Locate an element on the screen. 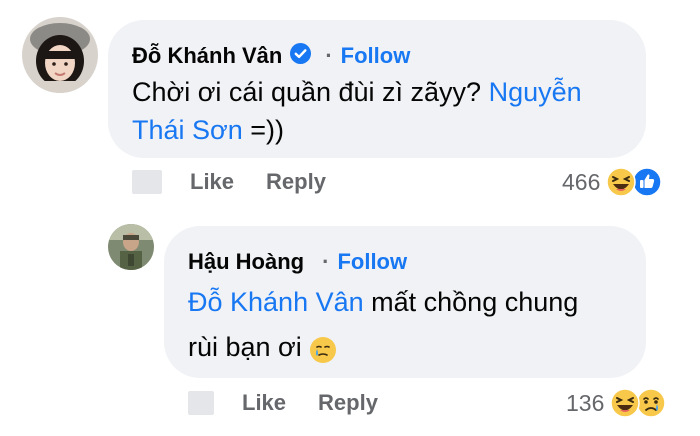  crying-face-emoji-icon is located at coordinates (323, 348).